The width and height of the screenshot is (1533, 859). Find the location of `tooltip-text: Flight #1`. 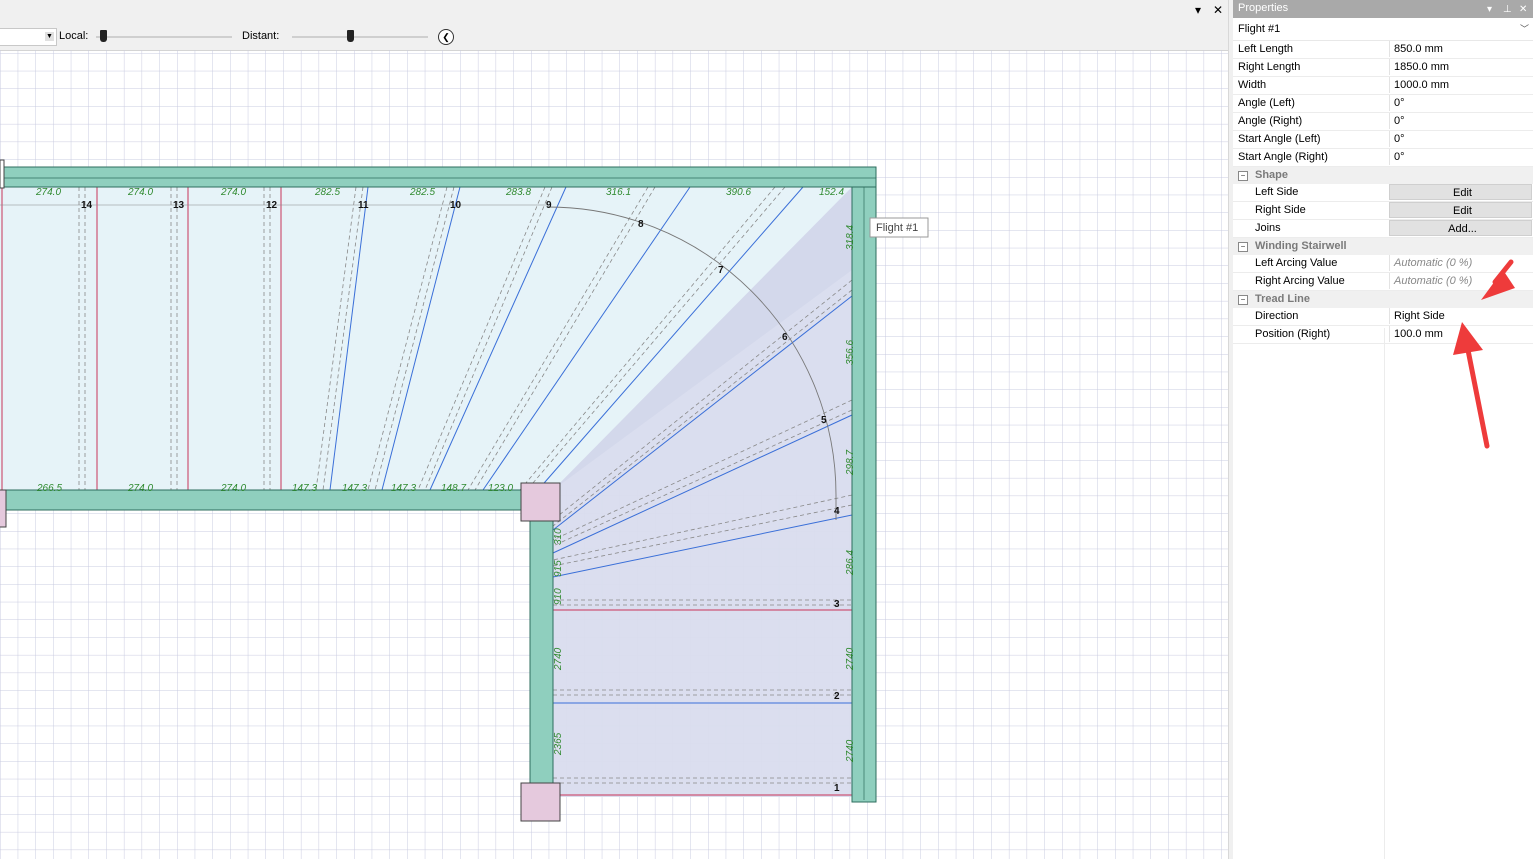

tooltip-text: Flight #1 is located at coordinates (897, 228).